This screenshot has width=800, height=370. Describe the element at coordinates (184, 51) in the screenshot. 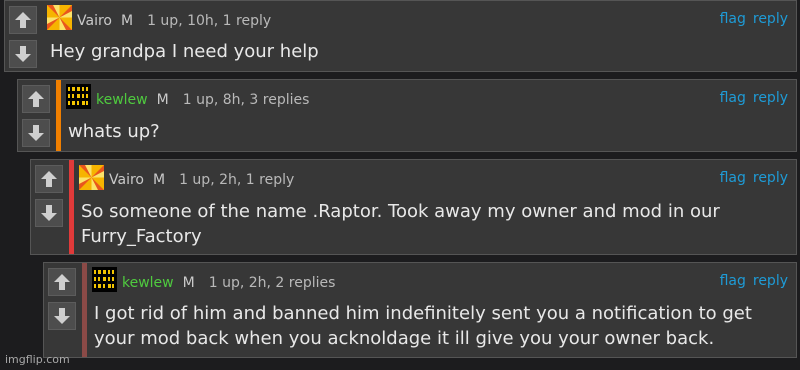

I see `comment-text: Hey grandpa I need your help` at that location.